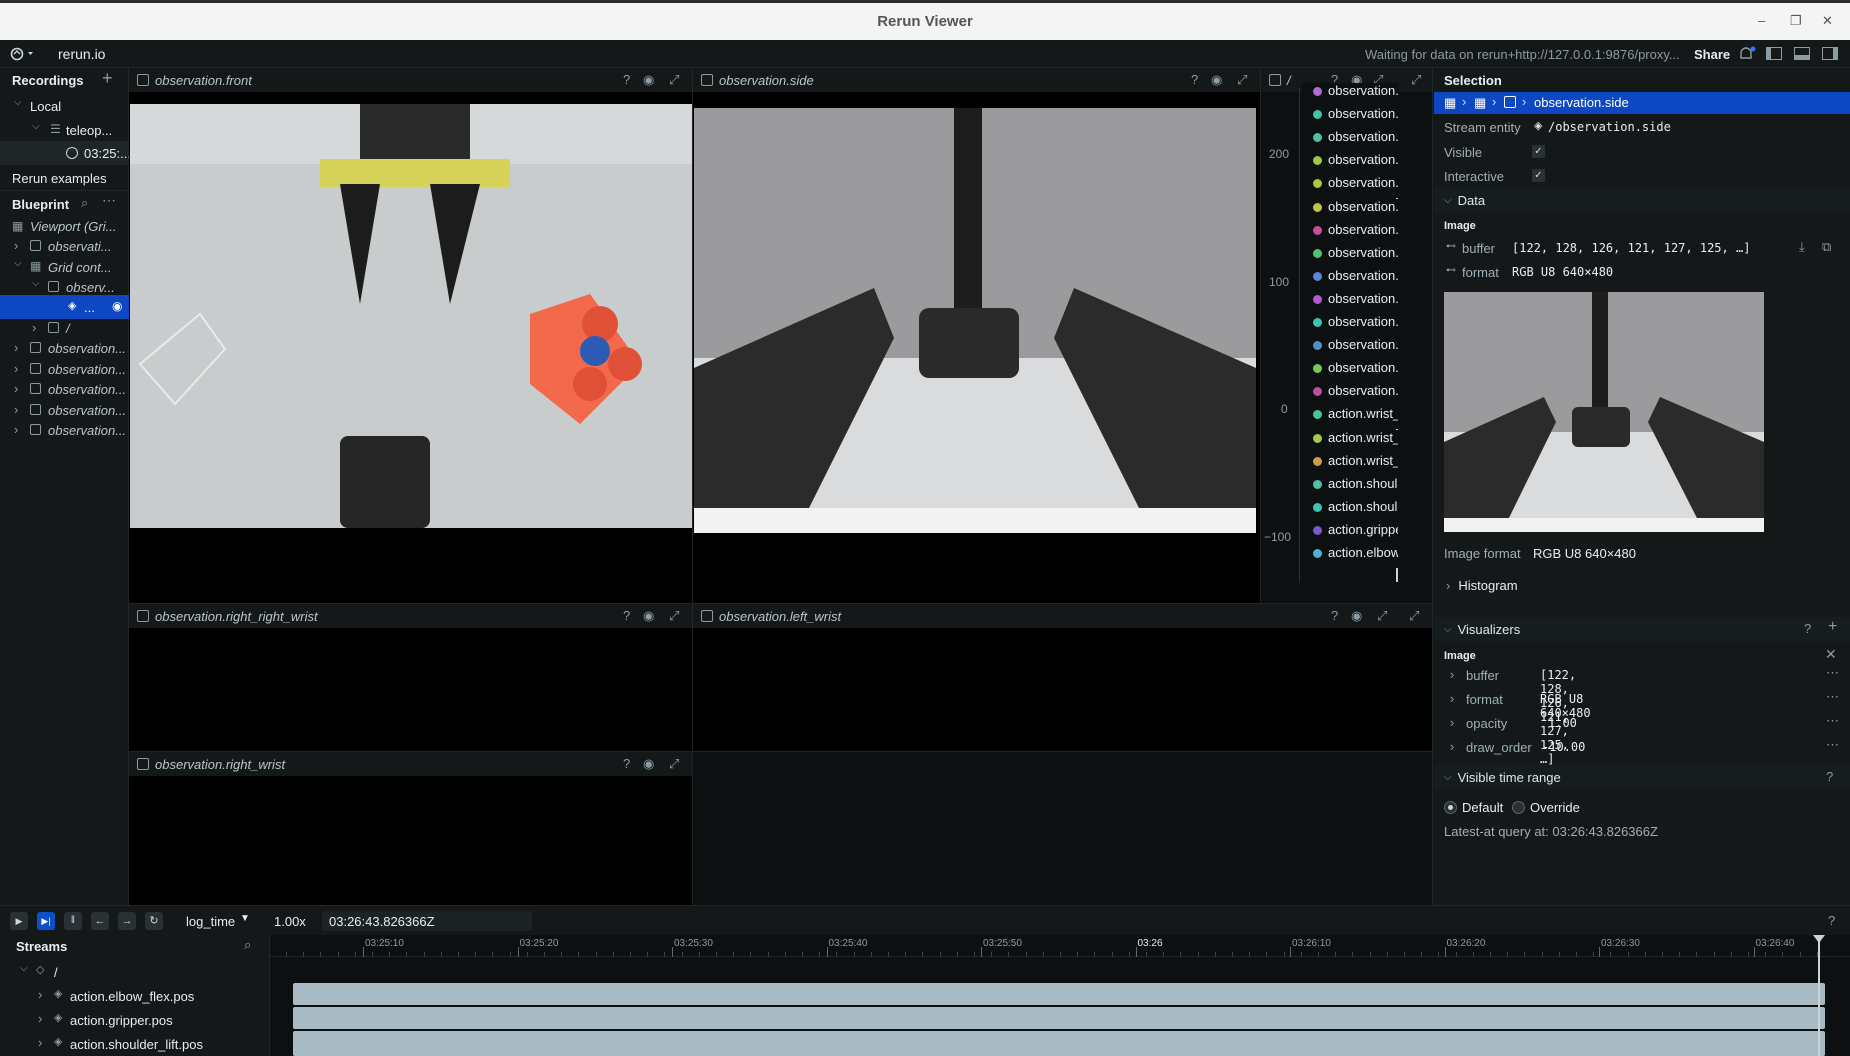 This screenshot has width=1850, height=1056. I want to click on minimize-button: –, so click(1761, 20).